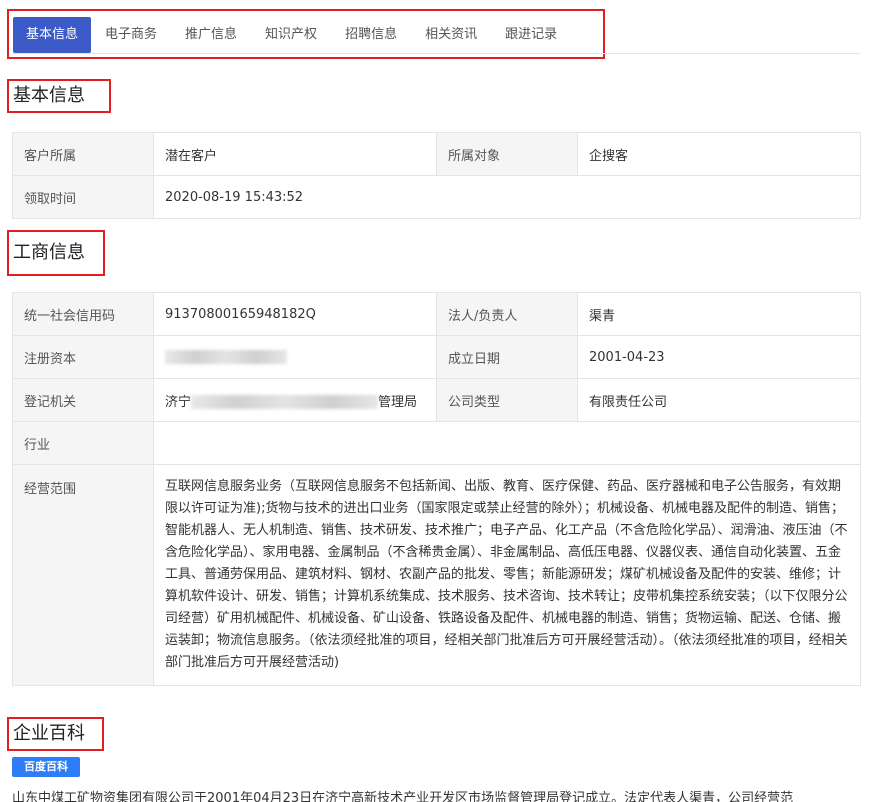 Image resolution: width=871 pixels, height=802 pixels. What do you see at coordinates (83, 357) in the screenshot?
I see `reg-capital-label: 注册资本` at bounding box center [83, 357].